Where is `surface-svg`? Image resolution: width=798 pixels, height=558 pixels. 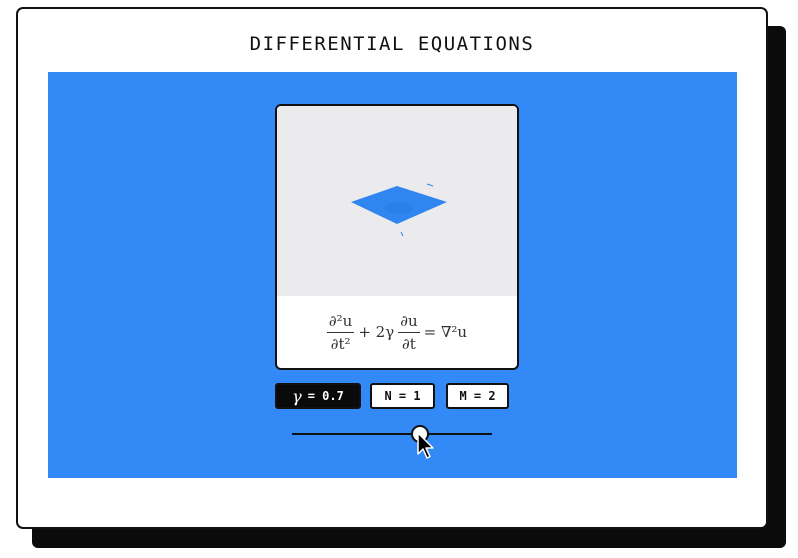 surface-svg is located at coordinates (399, 210).